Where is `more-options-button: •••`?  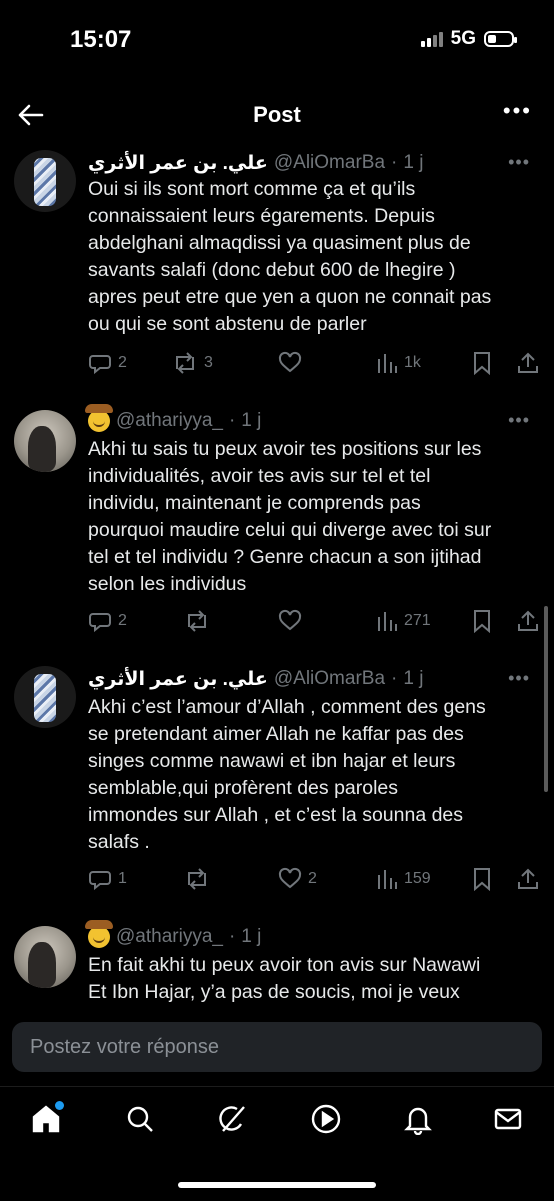 more-options-button: ••• is located at coordinates (517, 111).